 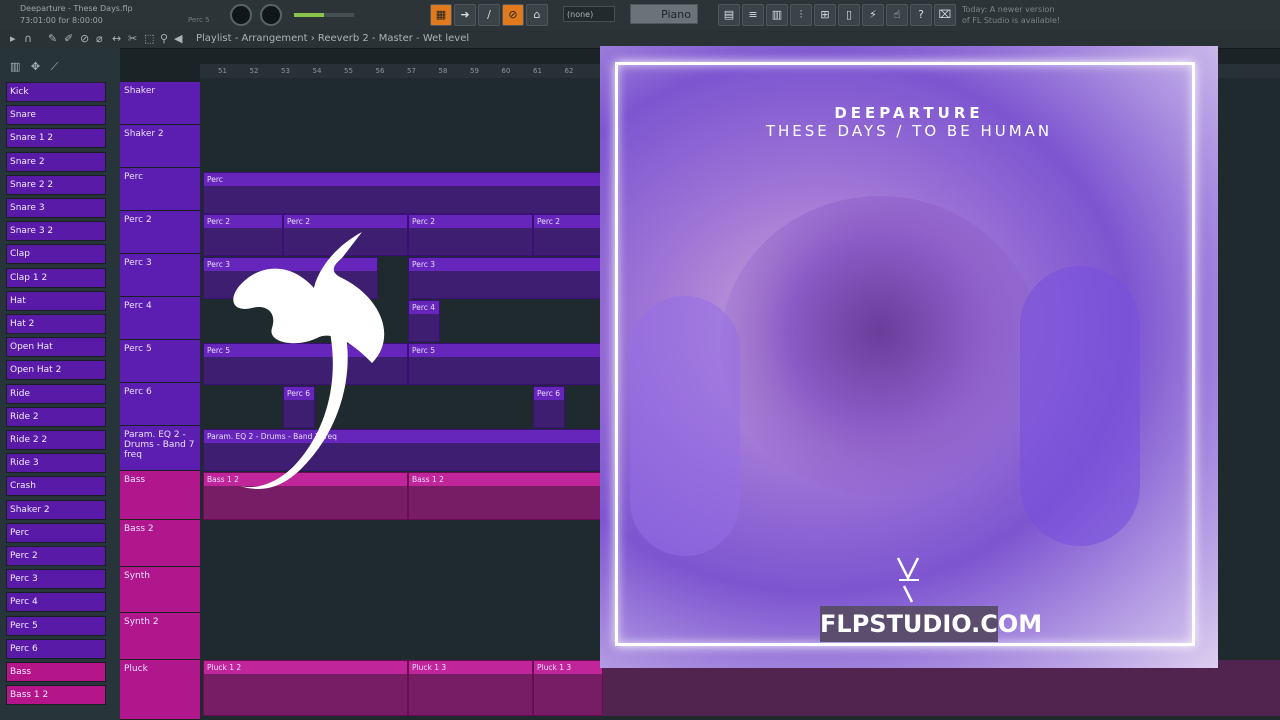 I want to click on track-header: Shaker 2, so click(x=160, y=146).